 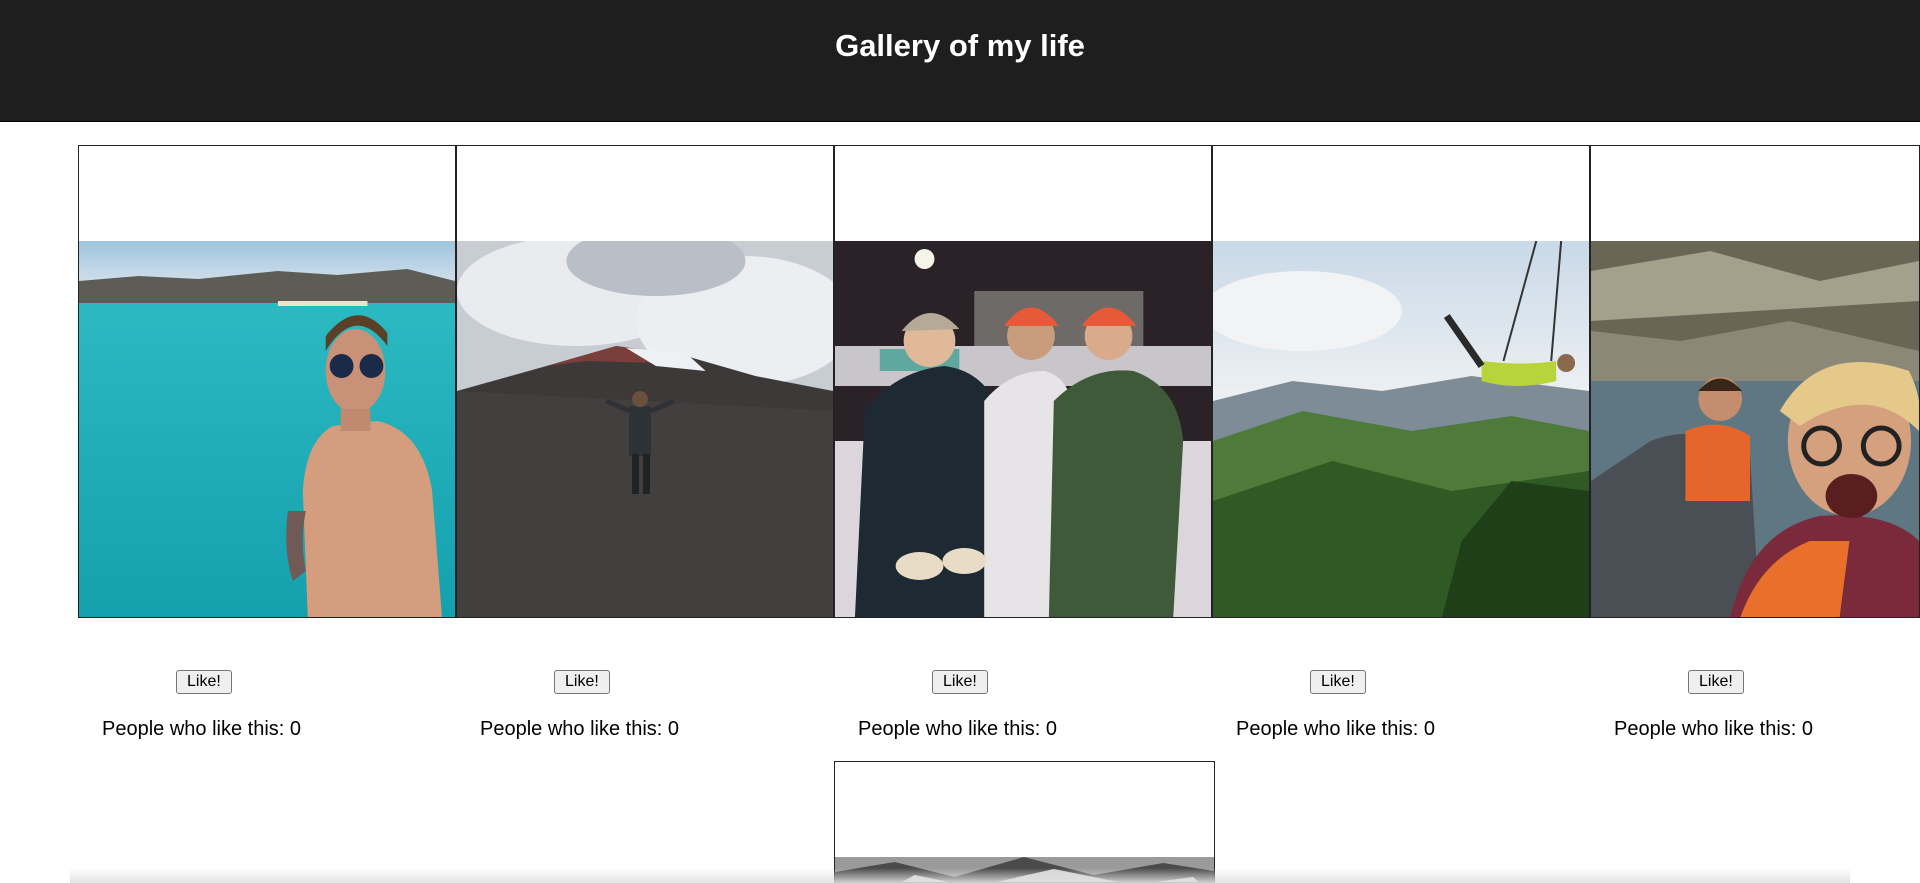 What do you see at coordinates (202, 729) in the screenshot?
I see `like-count-1: People who like this: 0` at bounding box center [202, 729].